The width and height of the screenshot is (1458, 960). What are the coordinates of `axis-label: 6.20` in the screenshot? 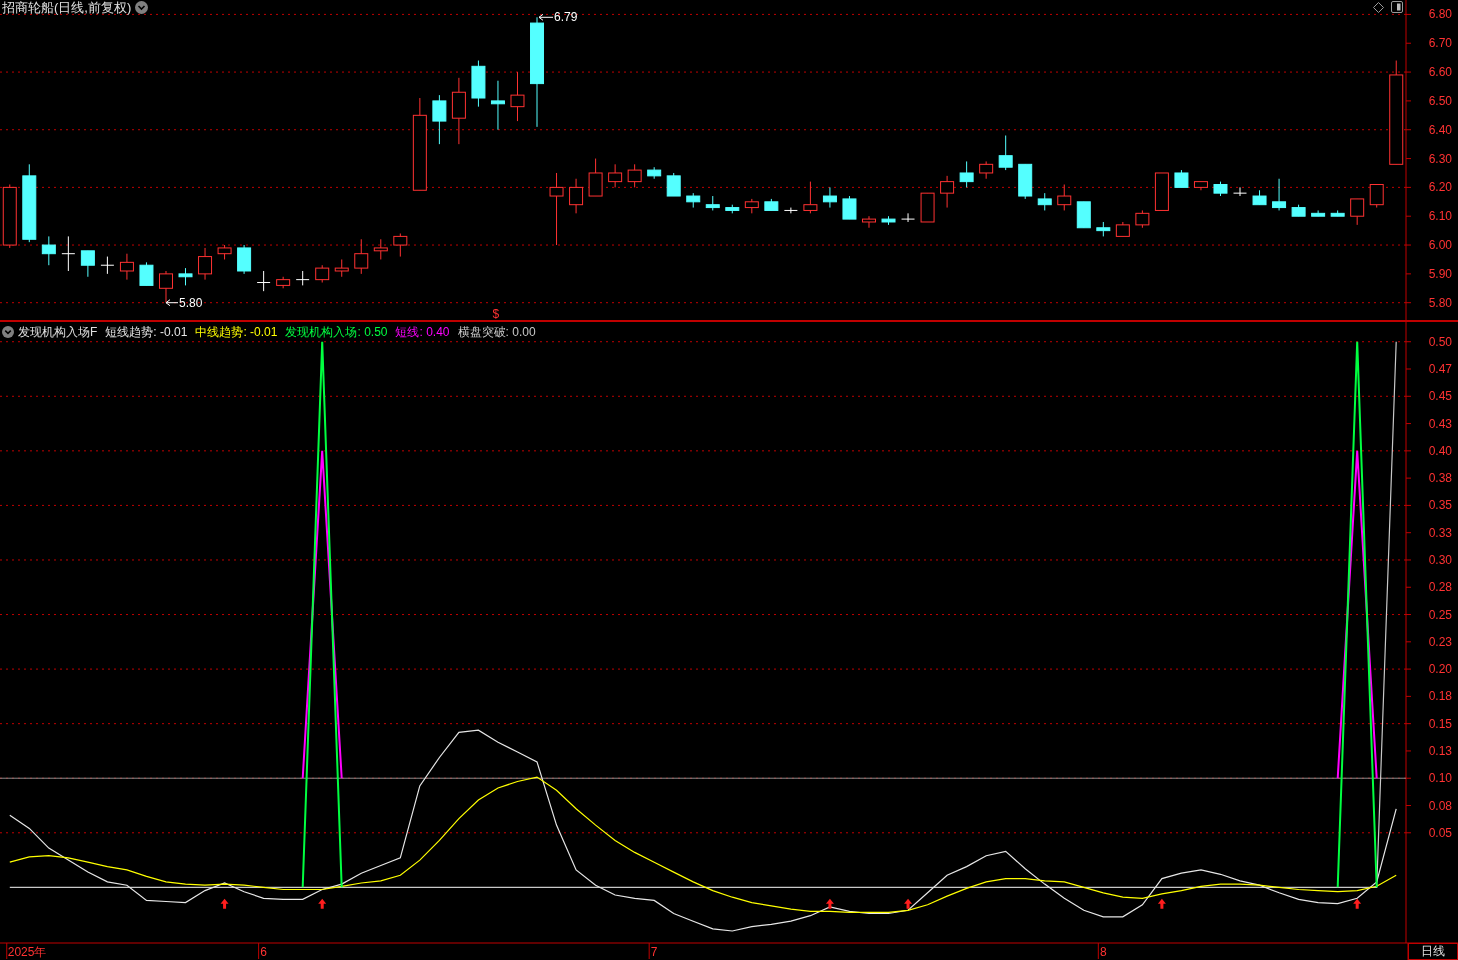 It's located at (1440, 187).